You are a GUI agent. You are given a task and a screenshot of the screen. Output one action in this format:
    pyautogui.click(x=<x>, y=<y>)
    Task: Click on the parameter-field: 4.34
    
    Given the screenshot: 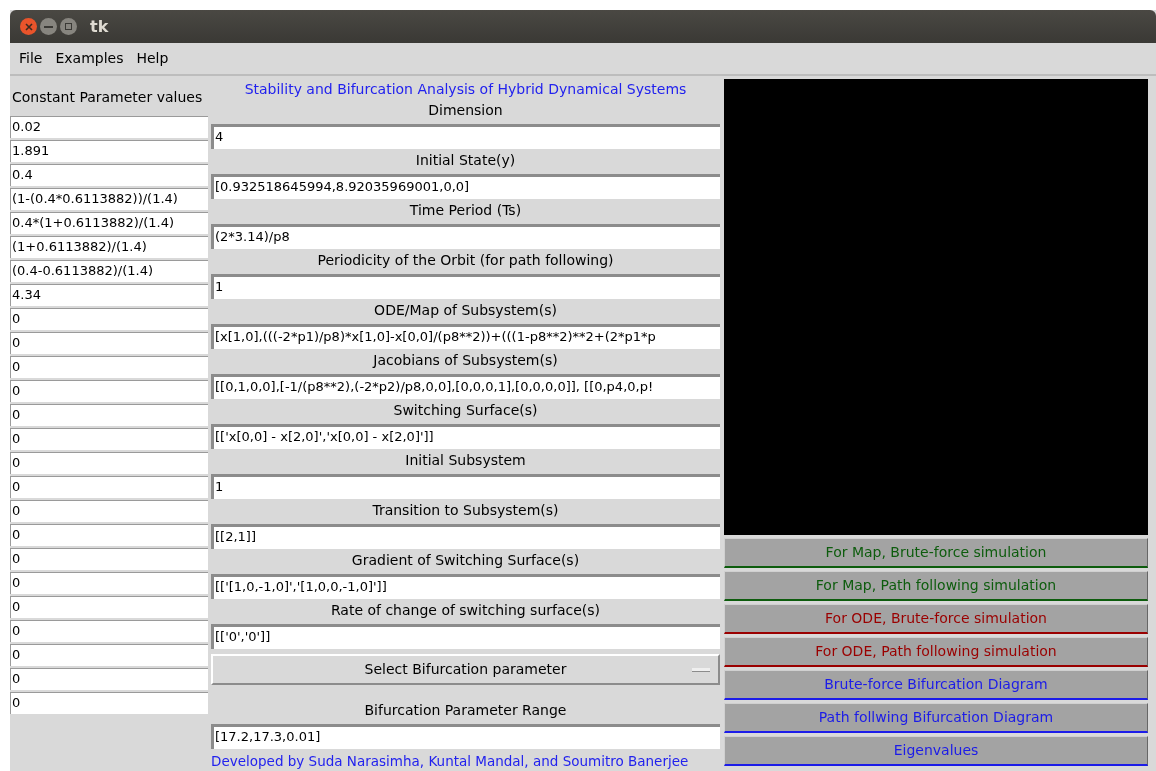 What is the action you would take?
    pyautogui.click(x=109, y=295)
    